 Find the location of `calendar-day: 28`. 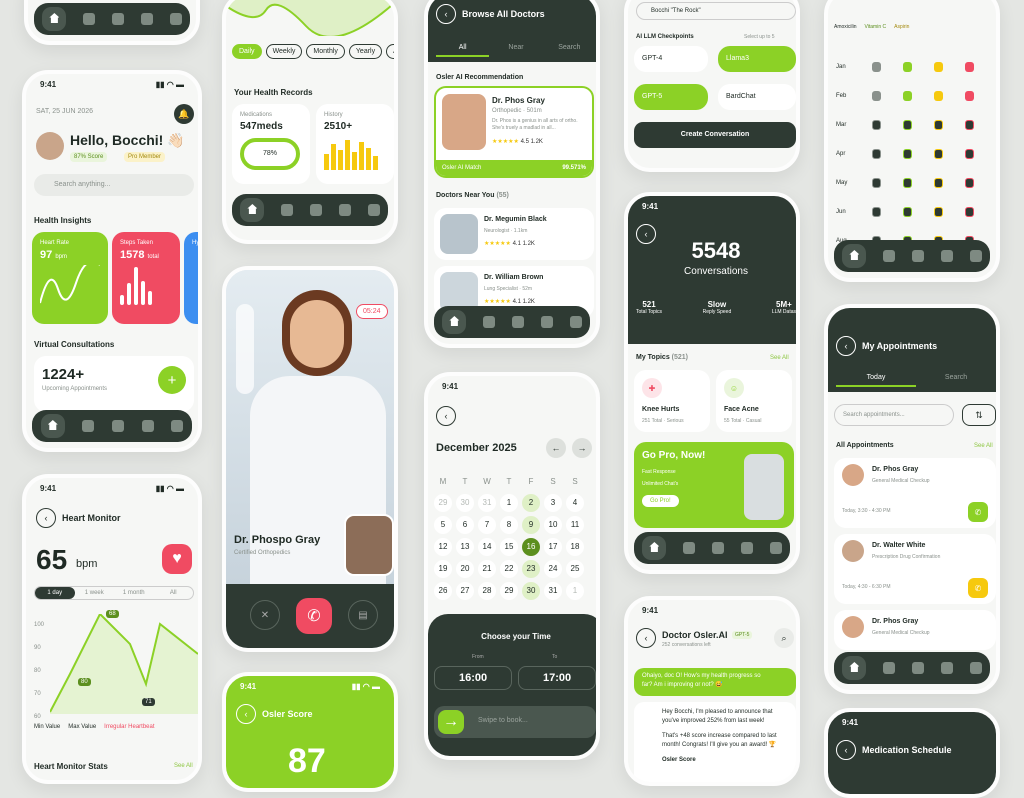

calendar-day: 28 is located at coordinates (487, 591).